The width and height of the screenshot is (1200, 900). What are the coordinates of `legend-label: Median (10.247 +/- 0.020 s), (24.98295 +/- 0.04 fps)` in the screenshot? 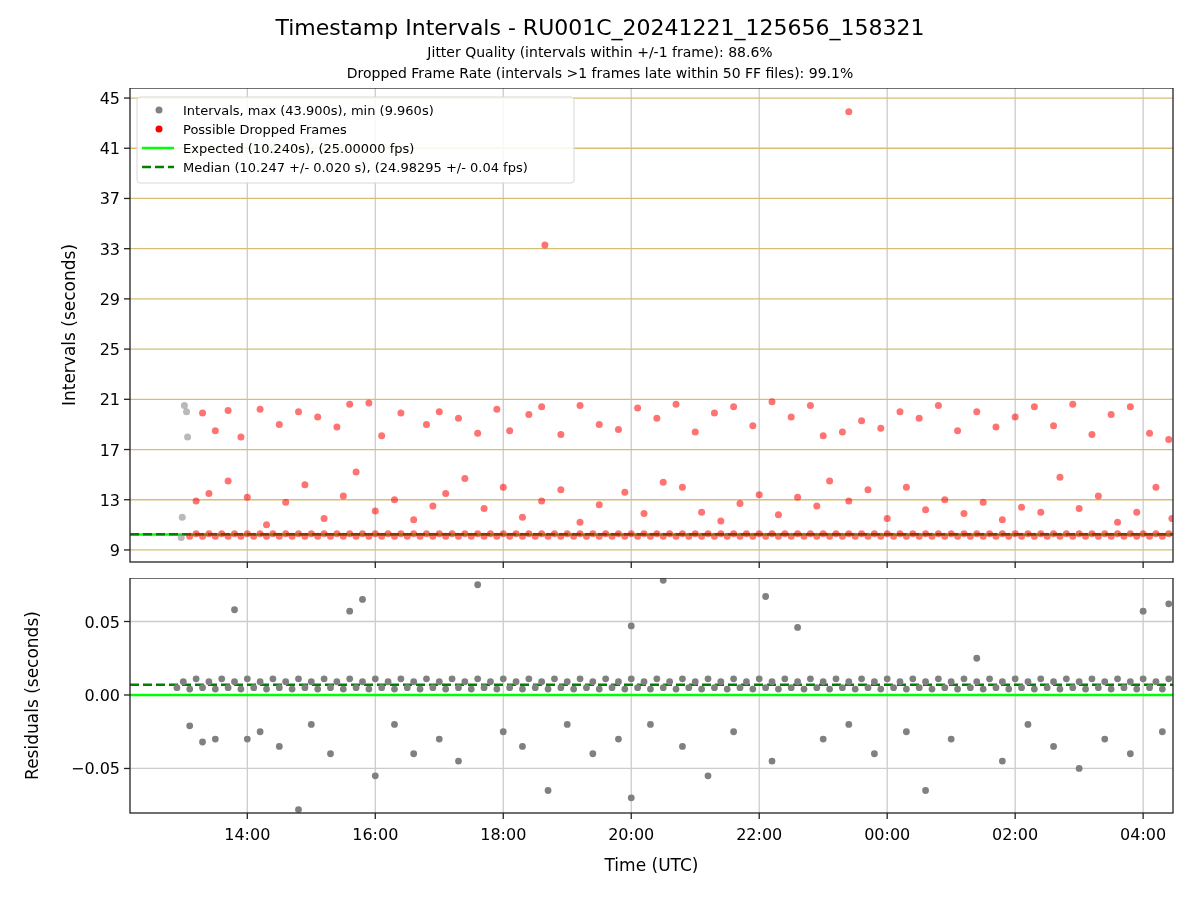 It's located at (355, 167).